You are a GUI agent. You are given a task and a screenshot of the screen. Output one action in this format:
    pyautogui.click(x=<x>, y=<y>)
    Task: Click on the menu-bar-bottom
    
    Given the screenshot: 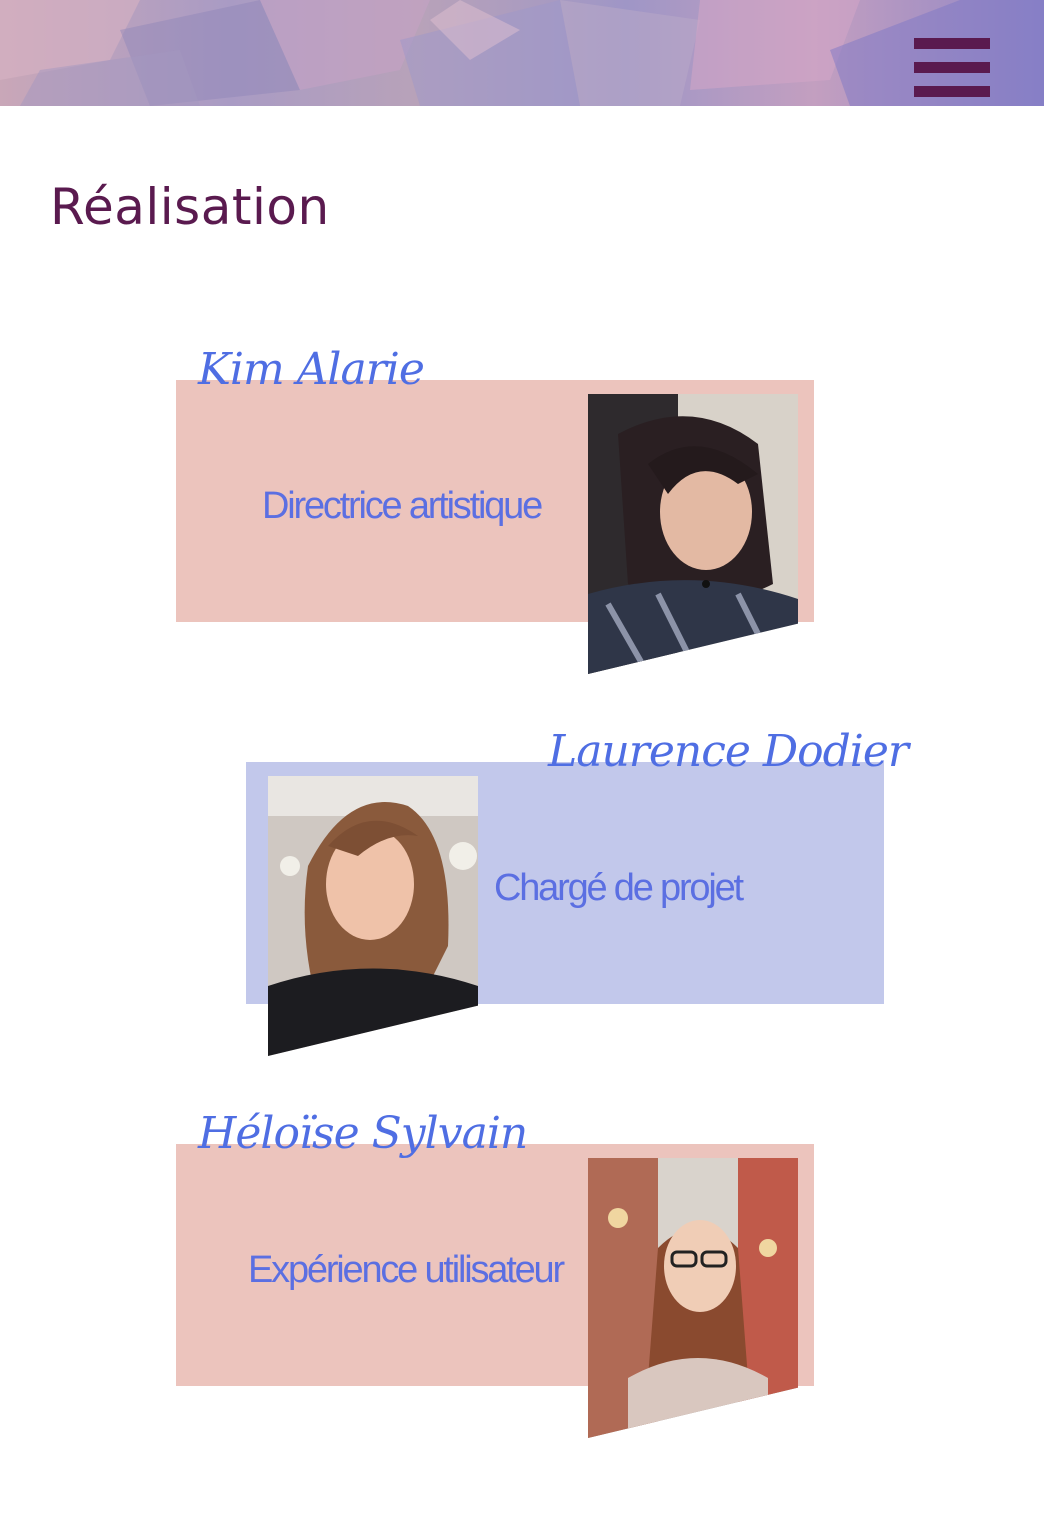 What is the action you would take?
    pyautogui.click(x=952, y=91)
    